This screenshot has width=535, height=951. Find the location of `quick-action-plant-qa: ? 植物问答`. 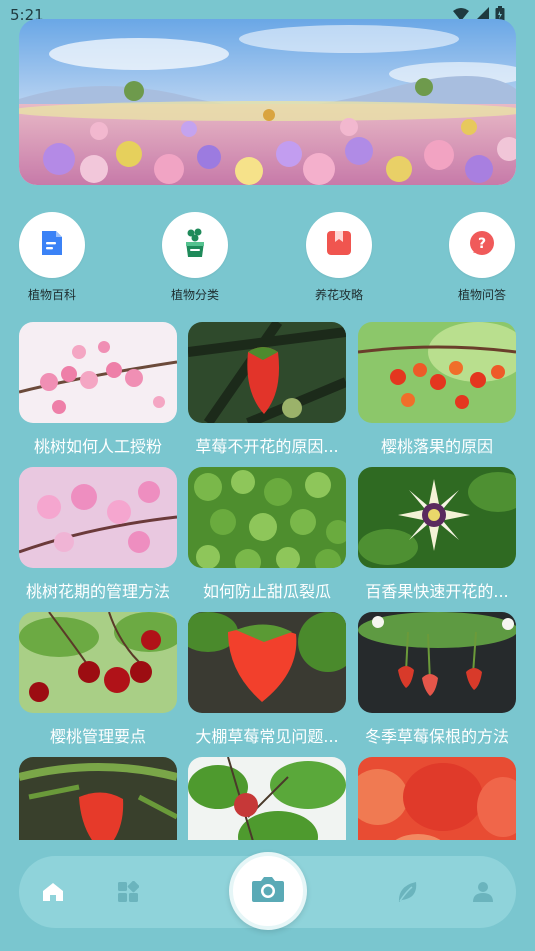

quick-action-plant-qa: ? 植物问答 is located at coordinates (482, 257).